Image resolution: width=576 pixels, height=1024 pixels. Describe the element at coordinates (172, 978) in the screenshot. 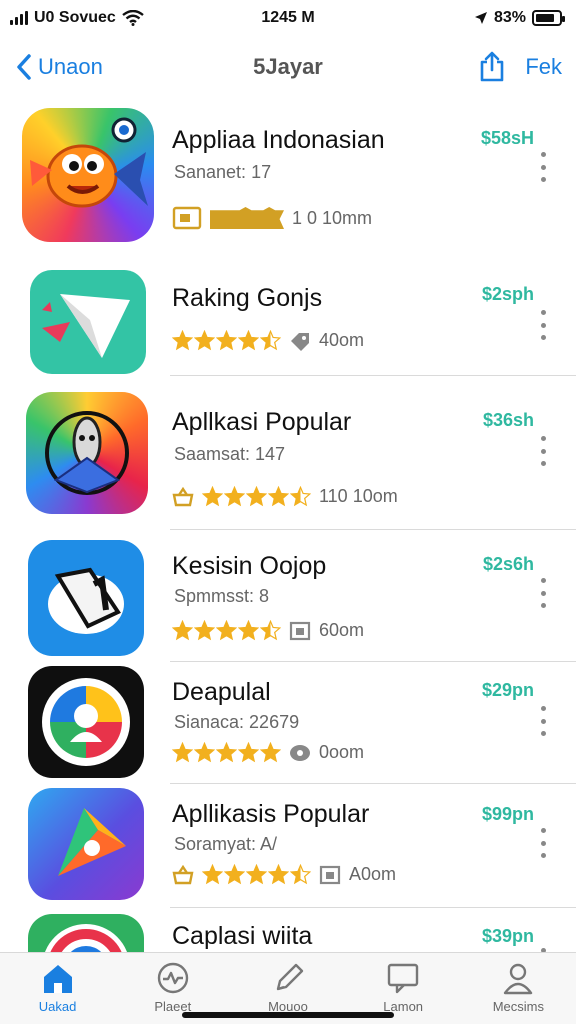

I see `activity-circle-icon` at that location.